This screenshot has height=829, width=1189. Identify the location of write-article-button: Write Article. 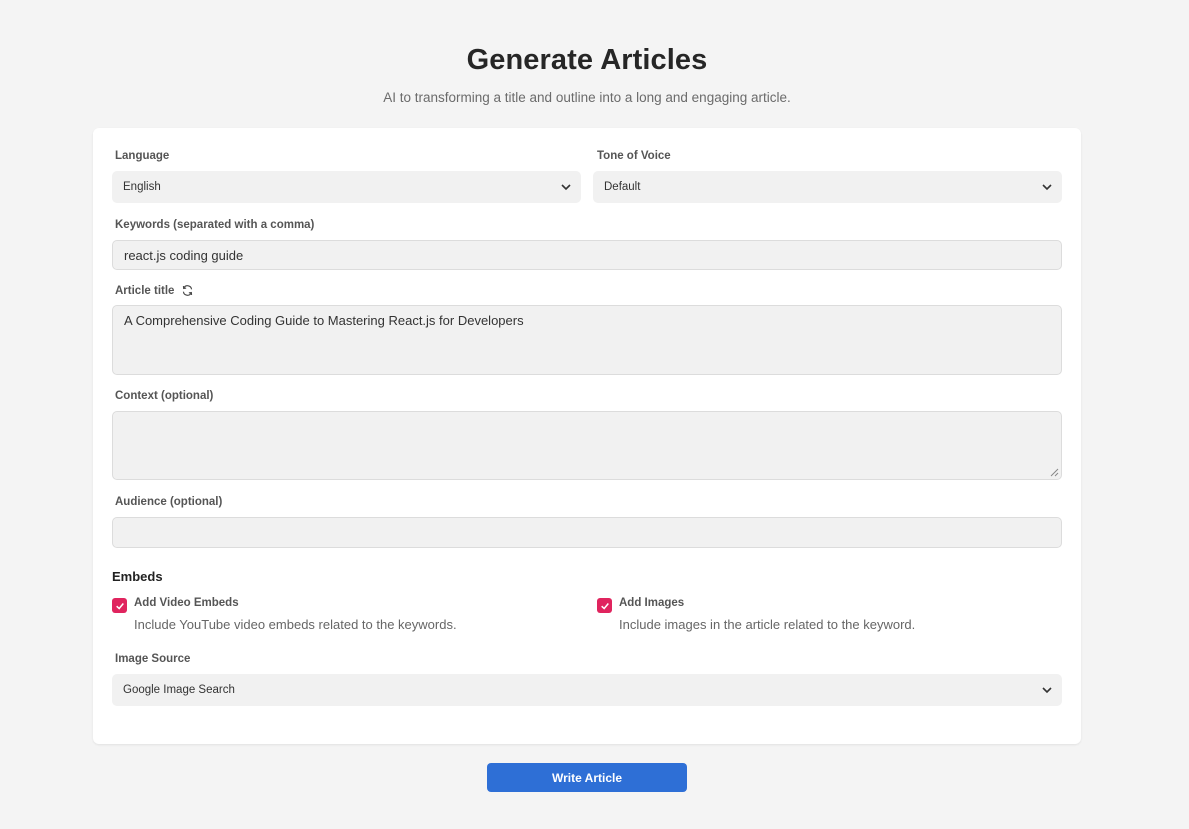
(587, 777).